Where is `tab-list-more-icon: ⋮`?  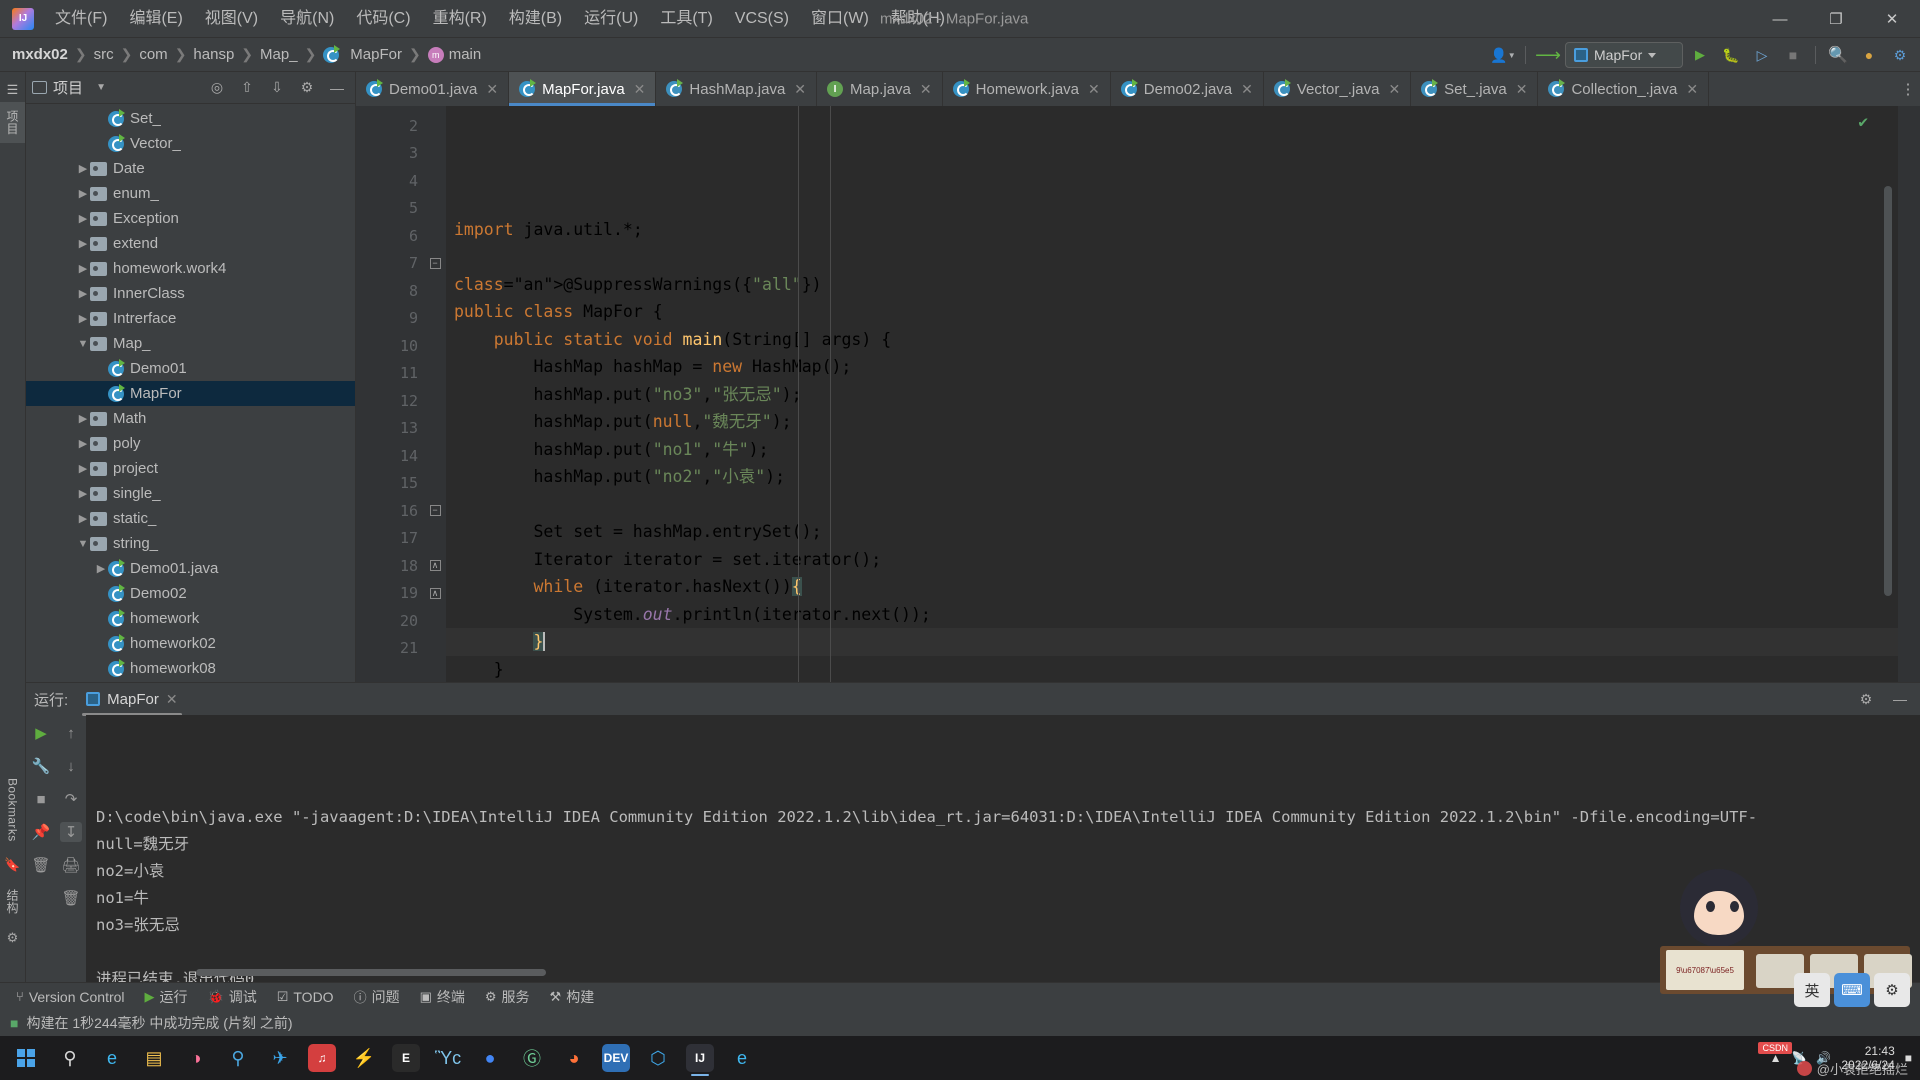
tab-list-more-icon: ⋮ is located at coordinates (1908, 89).